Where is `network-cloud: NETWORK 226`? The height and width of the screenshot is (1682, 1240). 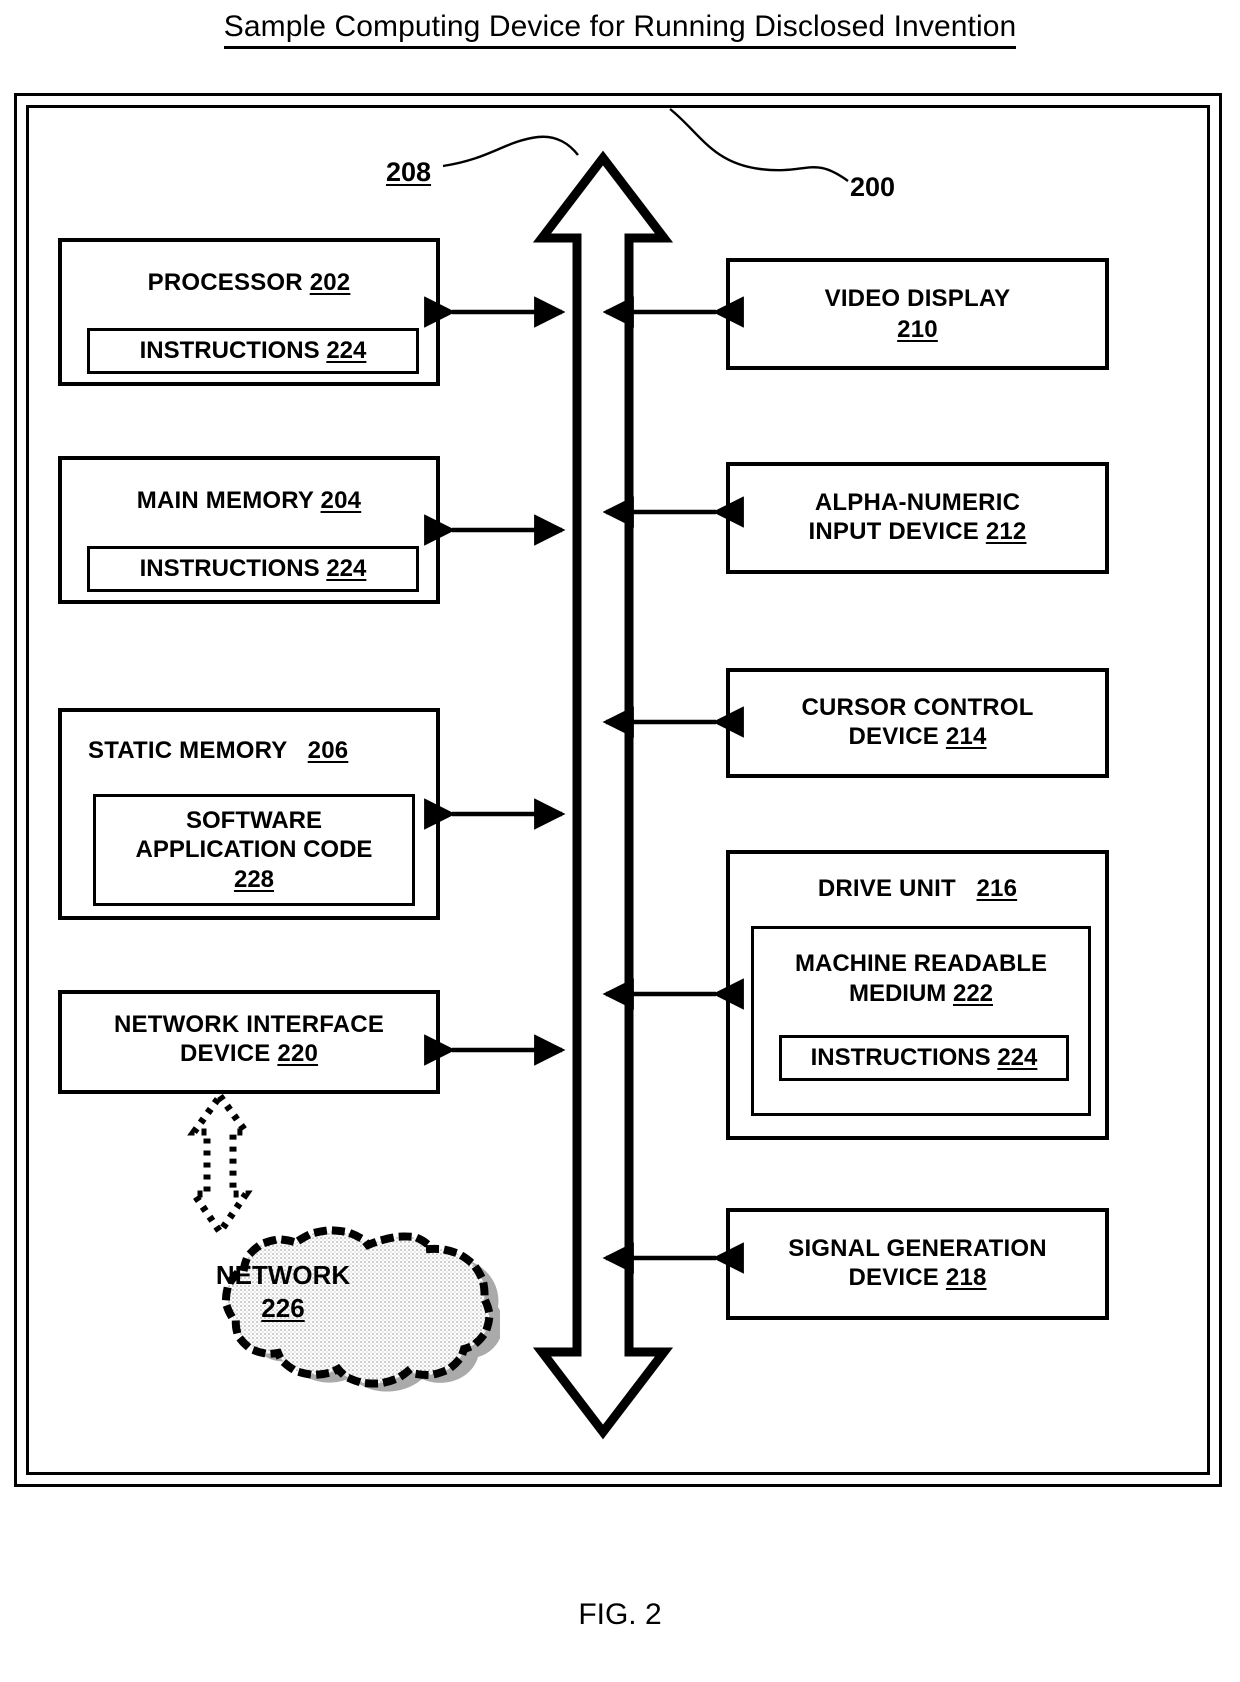 network-cloud: NETWORK 226 is located at coordinates (312, 1290).